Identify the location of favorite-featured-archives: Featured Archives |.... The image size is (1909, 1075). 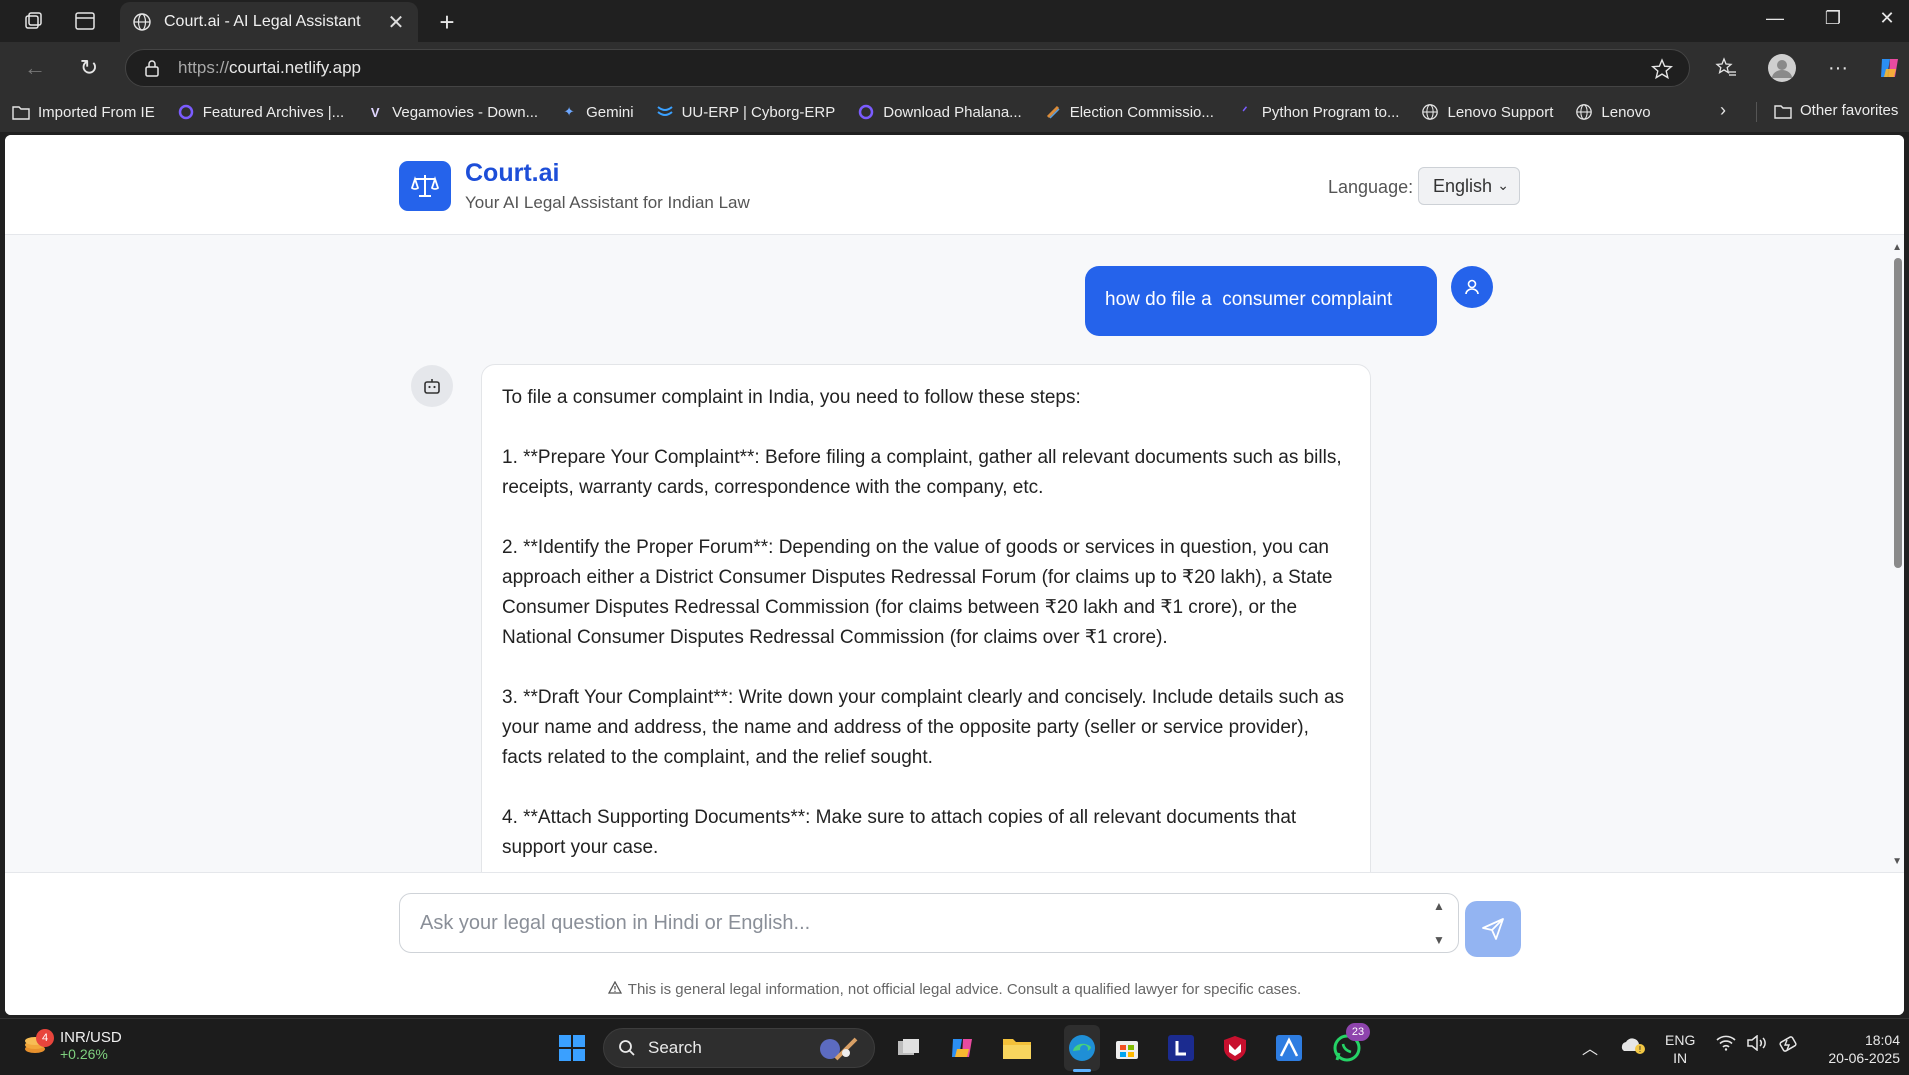
(260, 112).